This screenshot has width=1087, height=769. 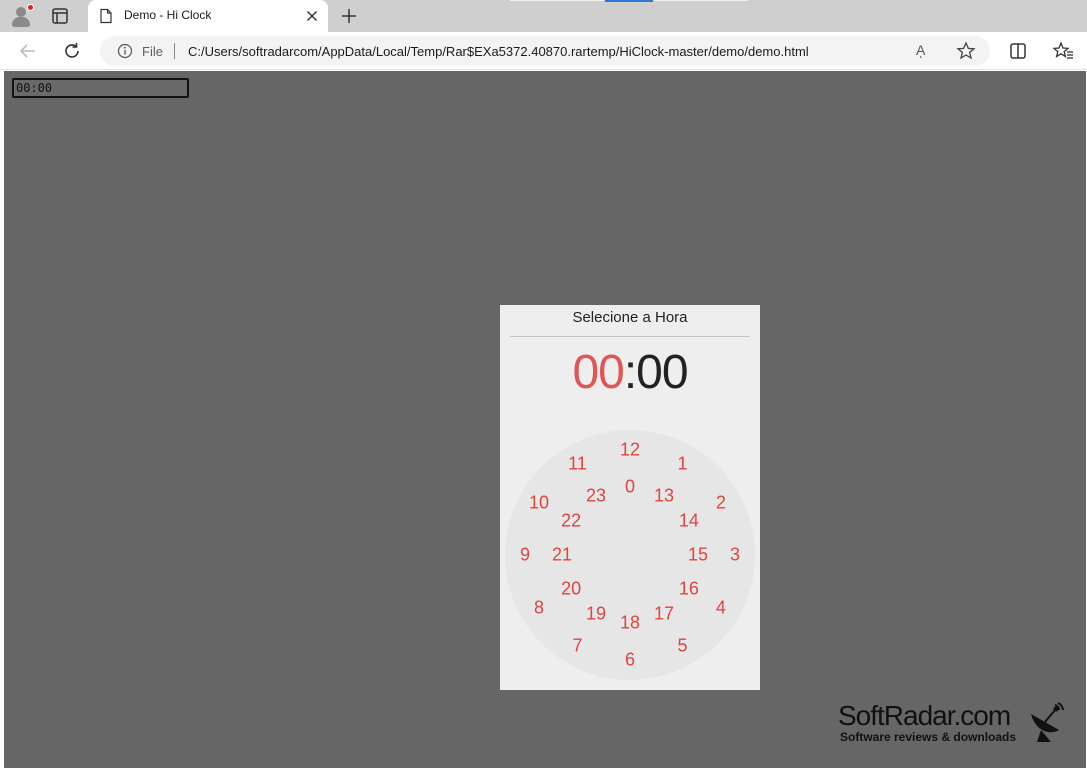 I want to click on hour-23: 23, so click(x=596, y=496).